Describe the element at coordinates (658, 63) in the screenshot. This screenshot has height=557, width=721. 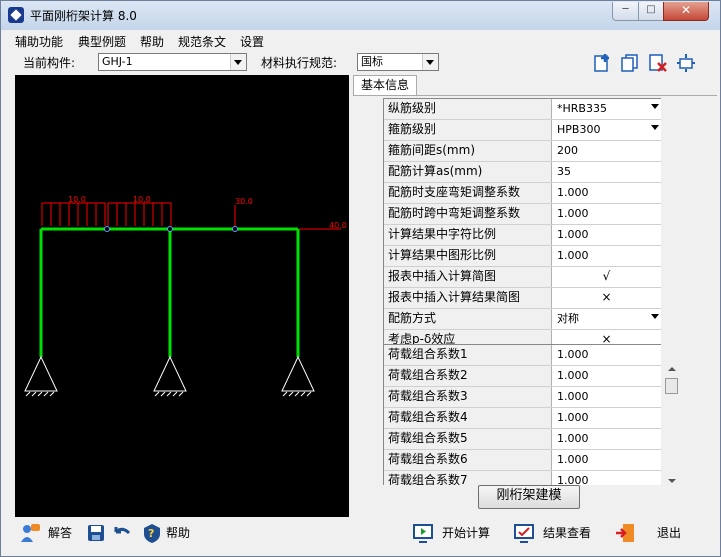
I see `delete-component-icon` at that location.